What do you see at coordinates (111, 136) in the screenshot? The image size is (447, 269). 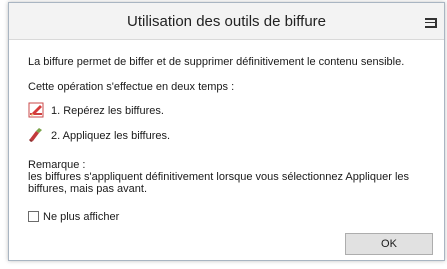 I see `step-2-label: 2. Appliquez les biffures.` at bounding box center [111, 136].